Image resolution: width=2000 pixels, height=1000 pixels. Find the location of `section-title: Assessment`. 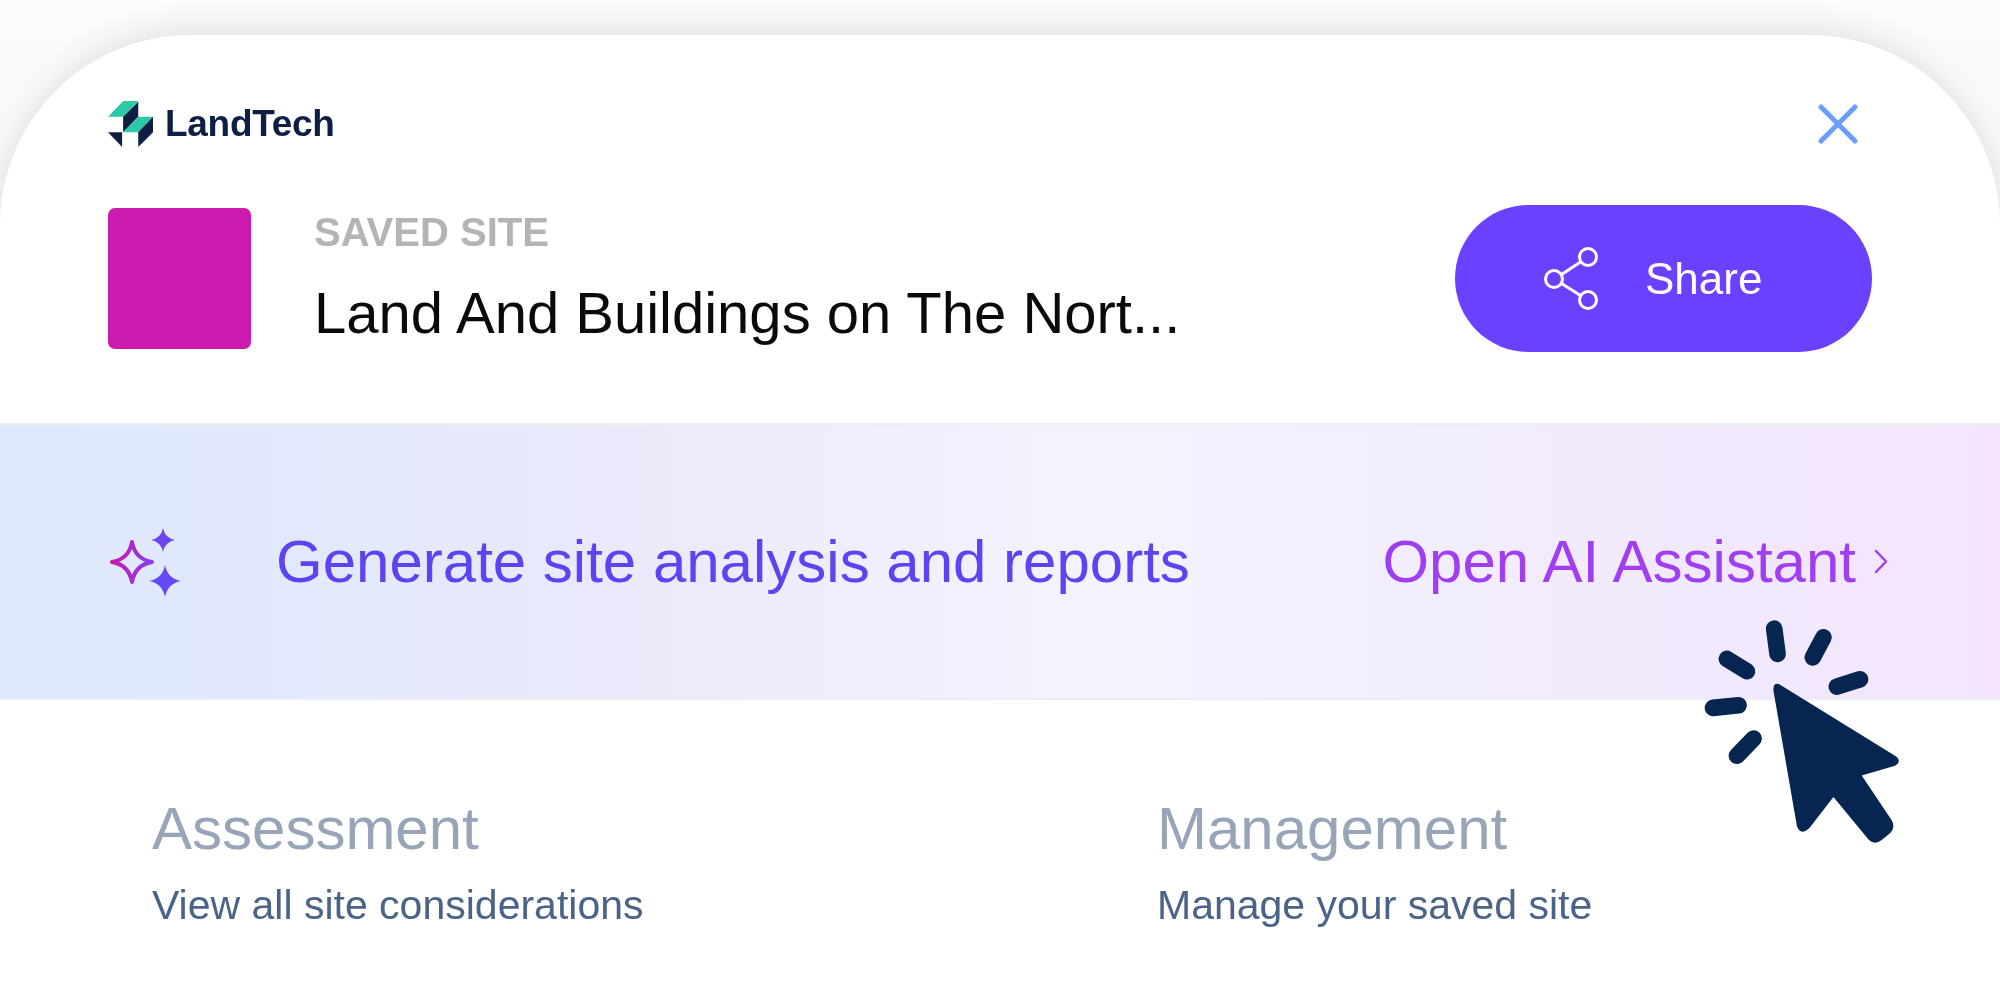

section-title: Assessment is located at coordinates (315, 829).